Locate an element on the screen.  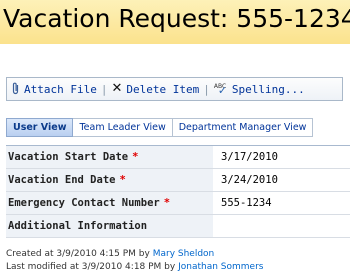
delete-x-icon: ✕ is located at coordinates (117, 88).